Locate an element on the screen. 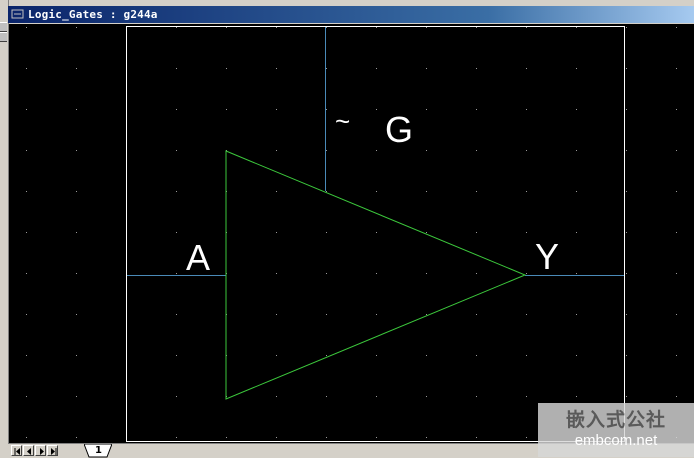 Image resolution: width=694 pixels, height=458 pixels. next-sheet-button is located at coordinates (40, 450).